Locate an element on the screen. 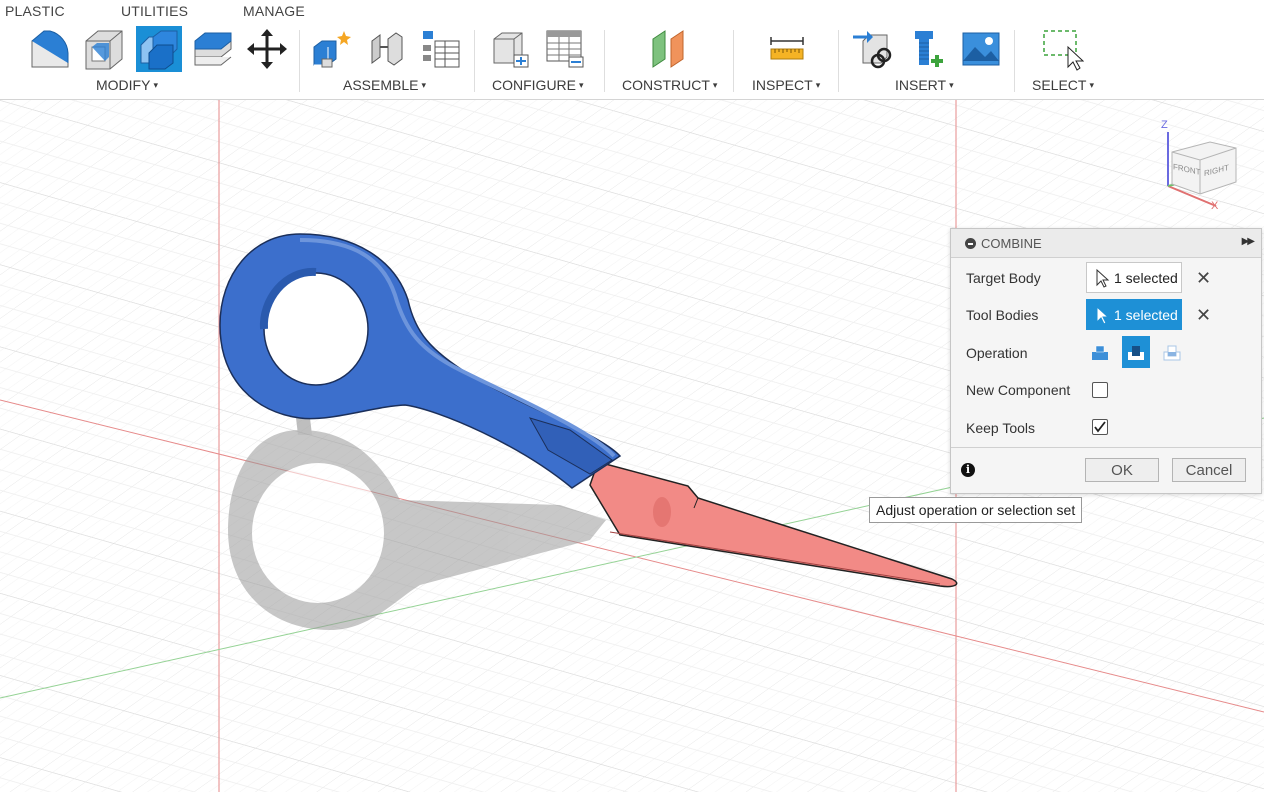  new-component-icon is located at coordinates (332, 49).